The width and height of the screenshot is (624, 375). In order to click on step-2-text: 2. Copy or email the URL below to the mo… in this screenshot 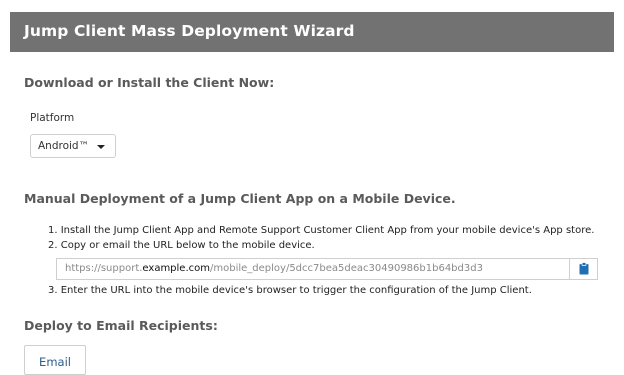, I will do `click(181, 245)`.